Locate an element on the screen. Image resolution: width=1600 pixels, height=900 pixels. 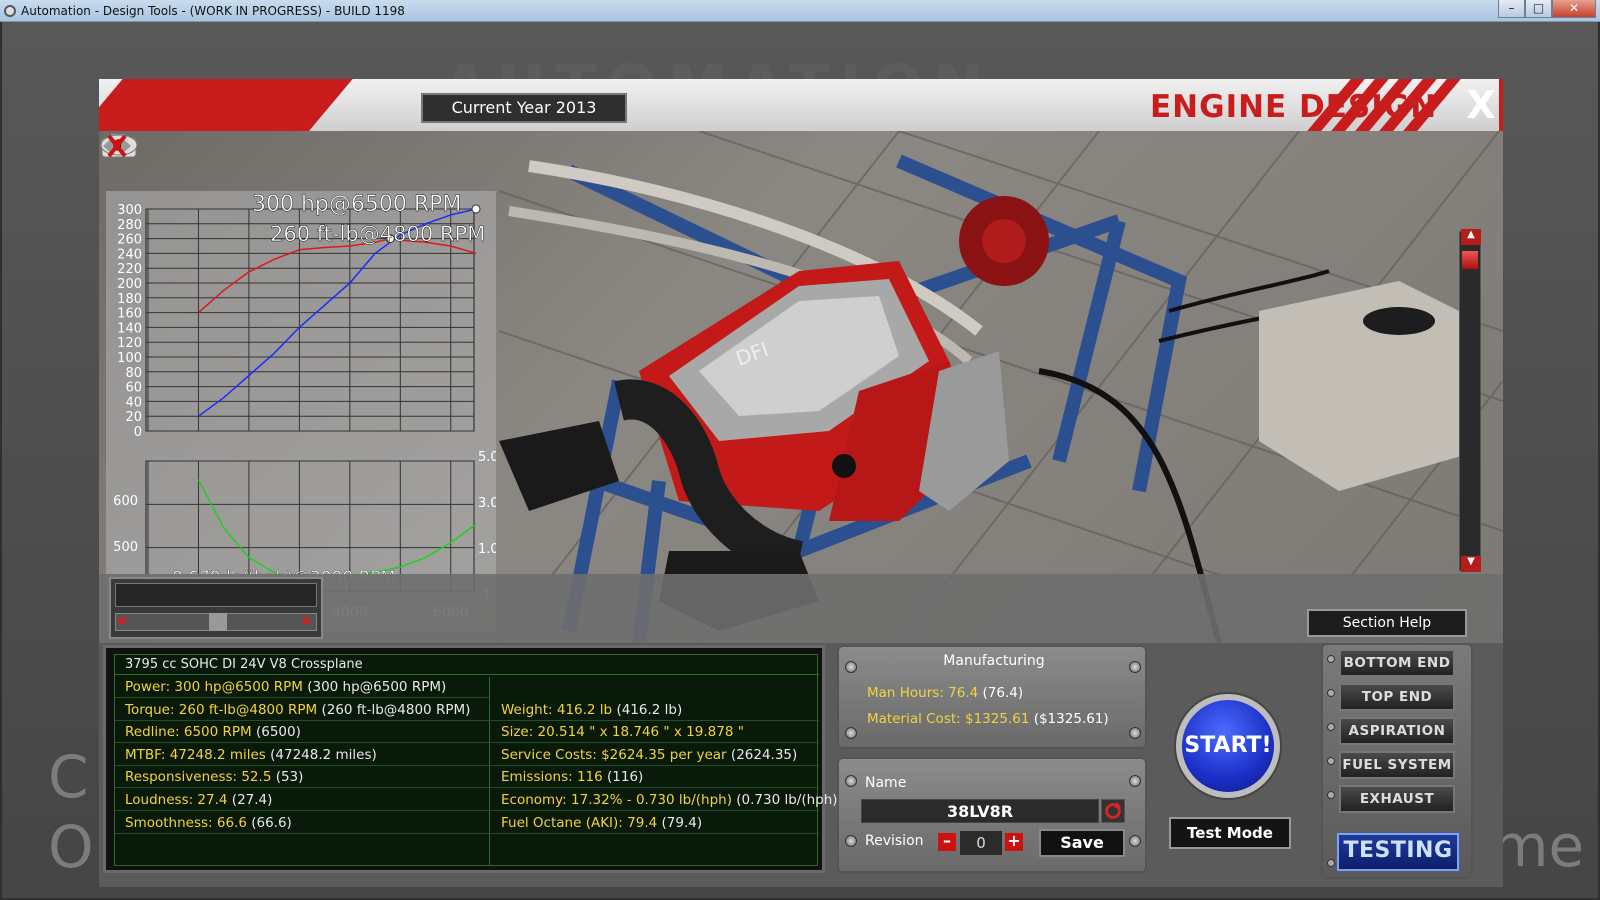
stat-value: Responsiveness: 52.5 is located at coordinates (198, 777).